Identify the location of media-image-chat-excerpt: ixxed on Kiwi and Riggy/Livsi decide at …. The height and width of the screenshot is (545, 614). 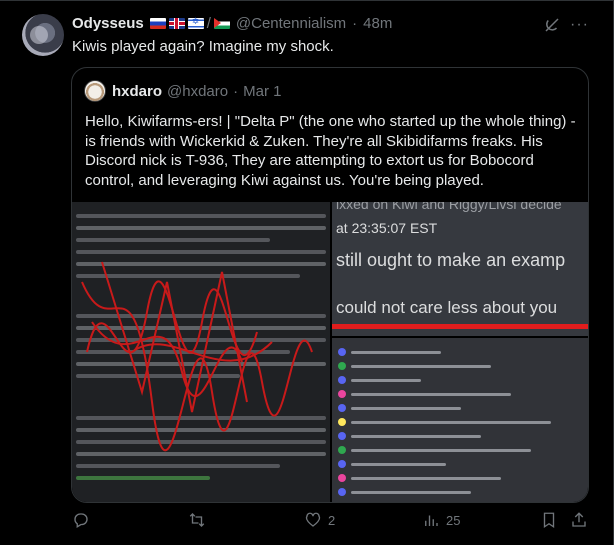
(460, 269).